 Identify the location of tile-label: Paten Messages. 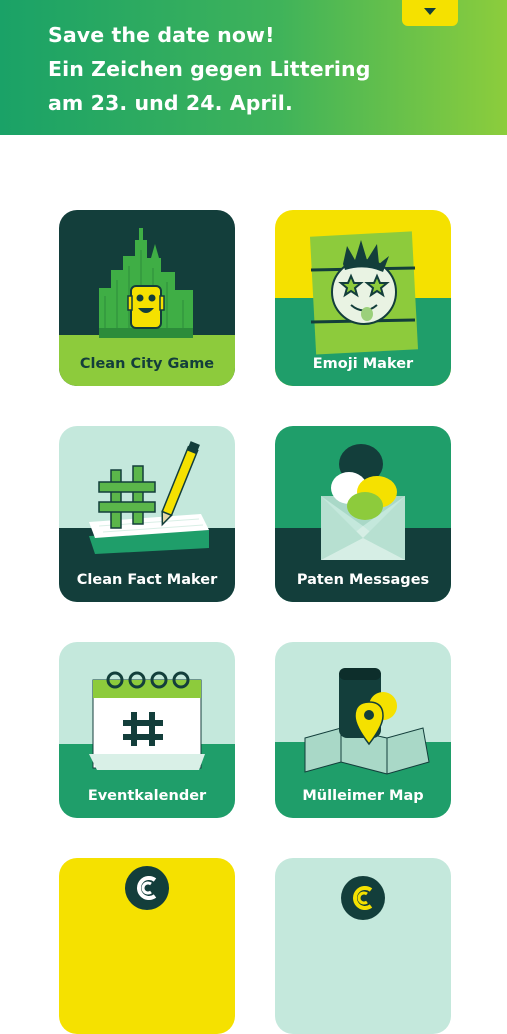
(363, 580).